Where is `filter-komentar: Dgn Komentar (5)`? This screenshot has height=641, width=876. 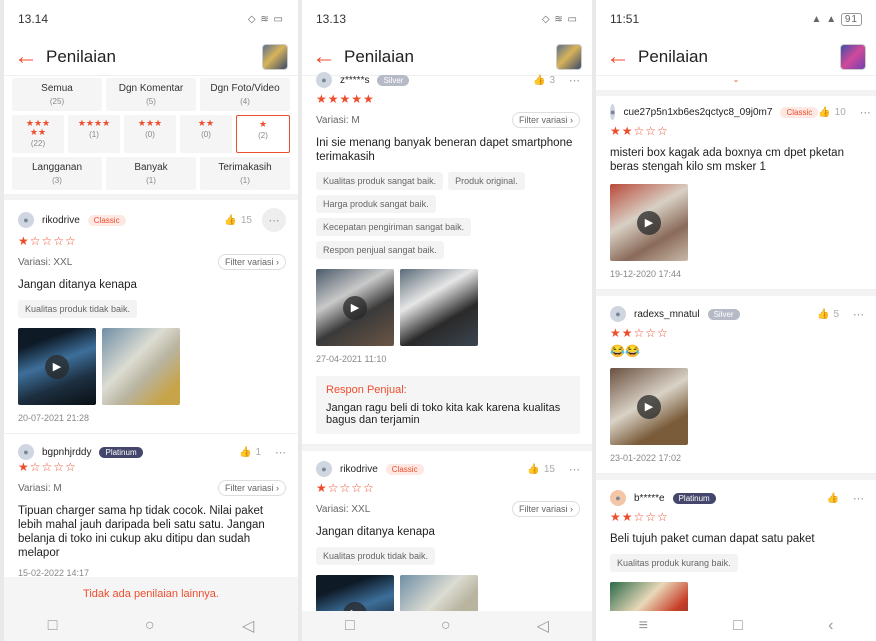
filter-komentar: Dgn Komentar (5) is located at coordinates (151, 94).